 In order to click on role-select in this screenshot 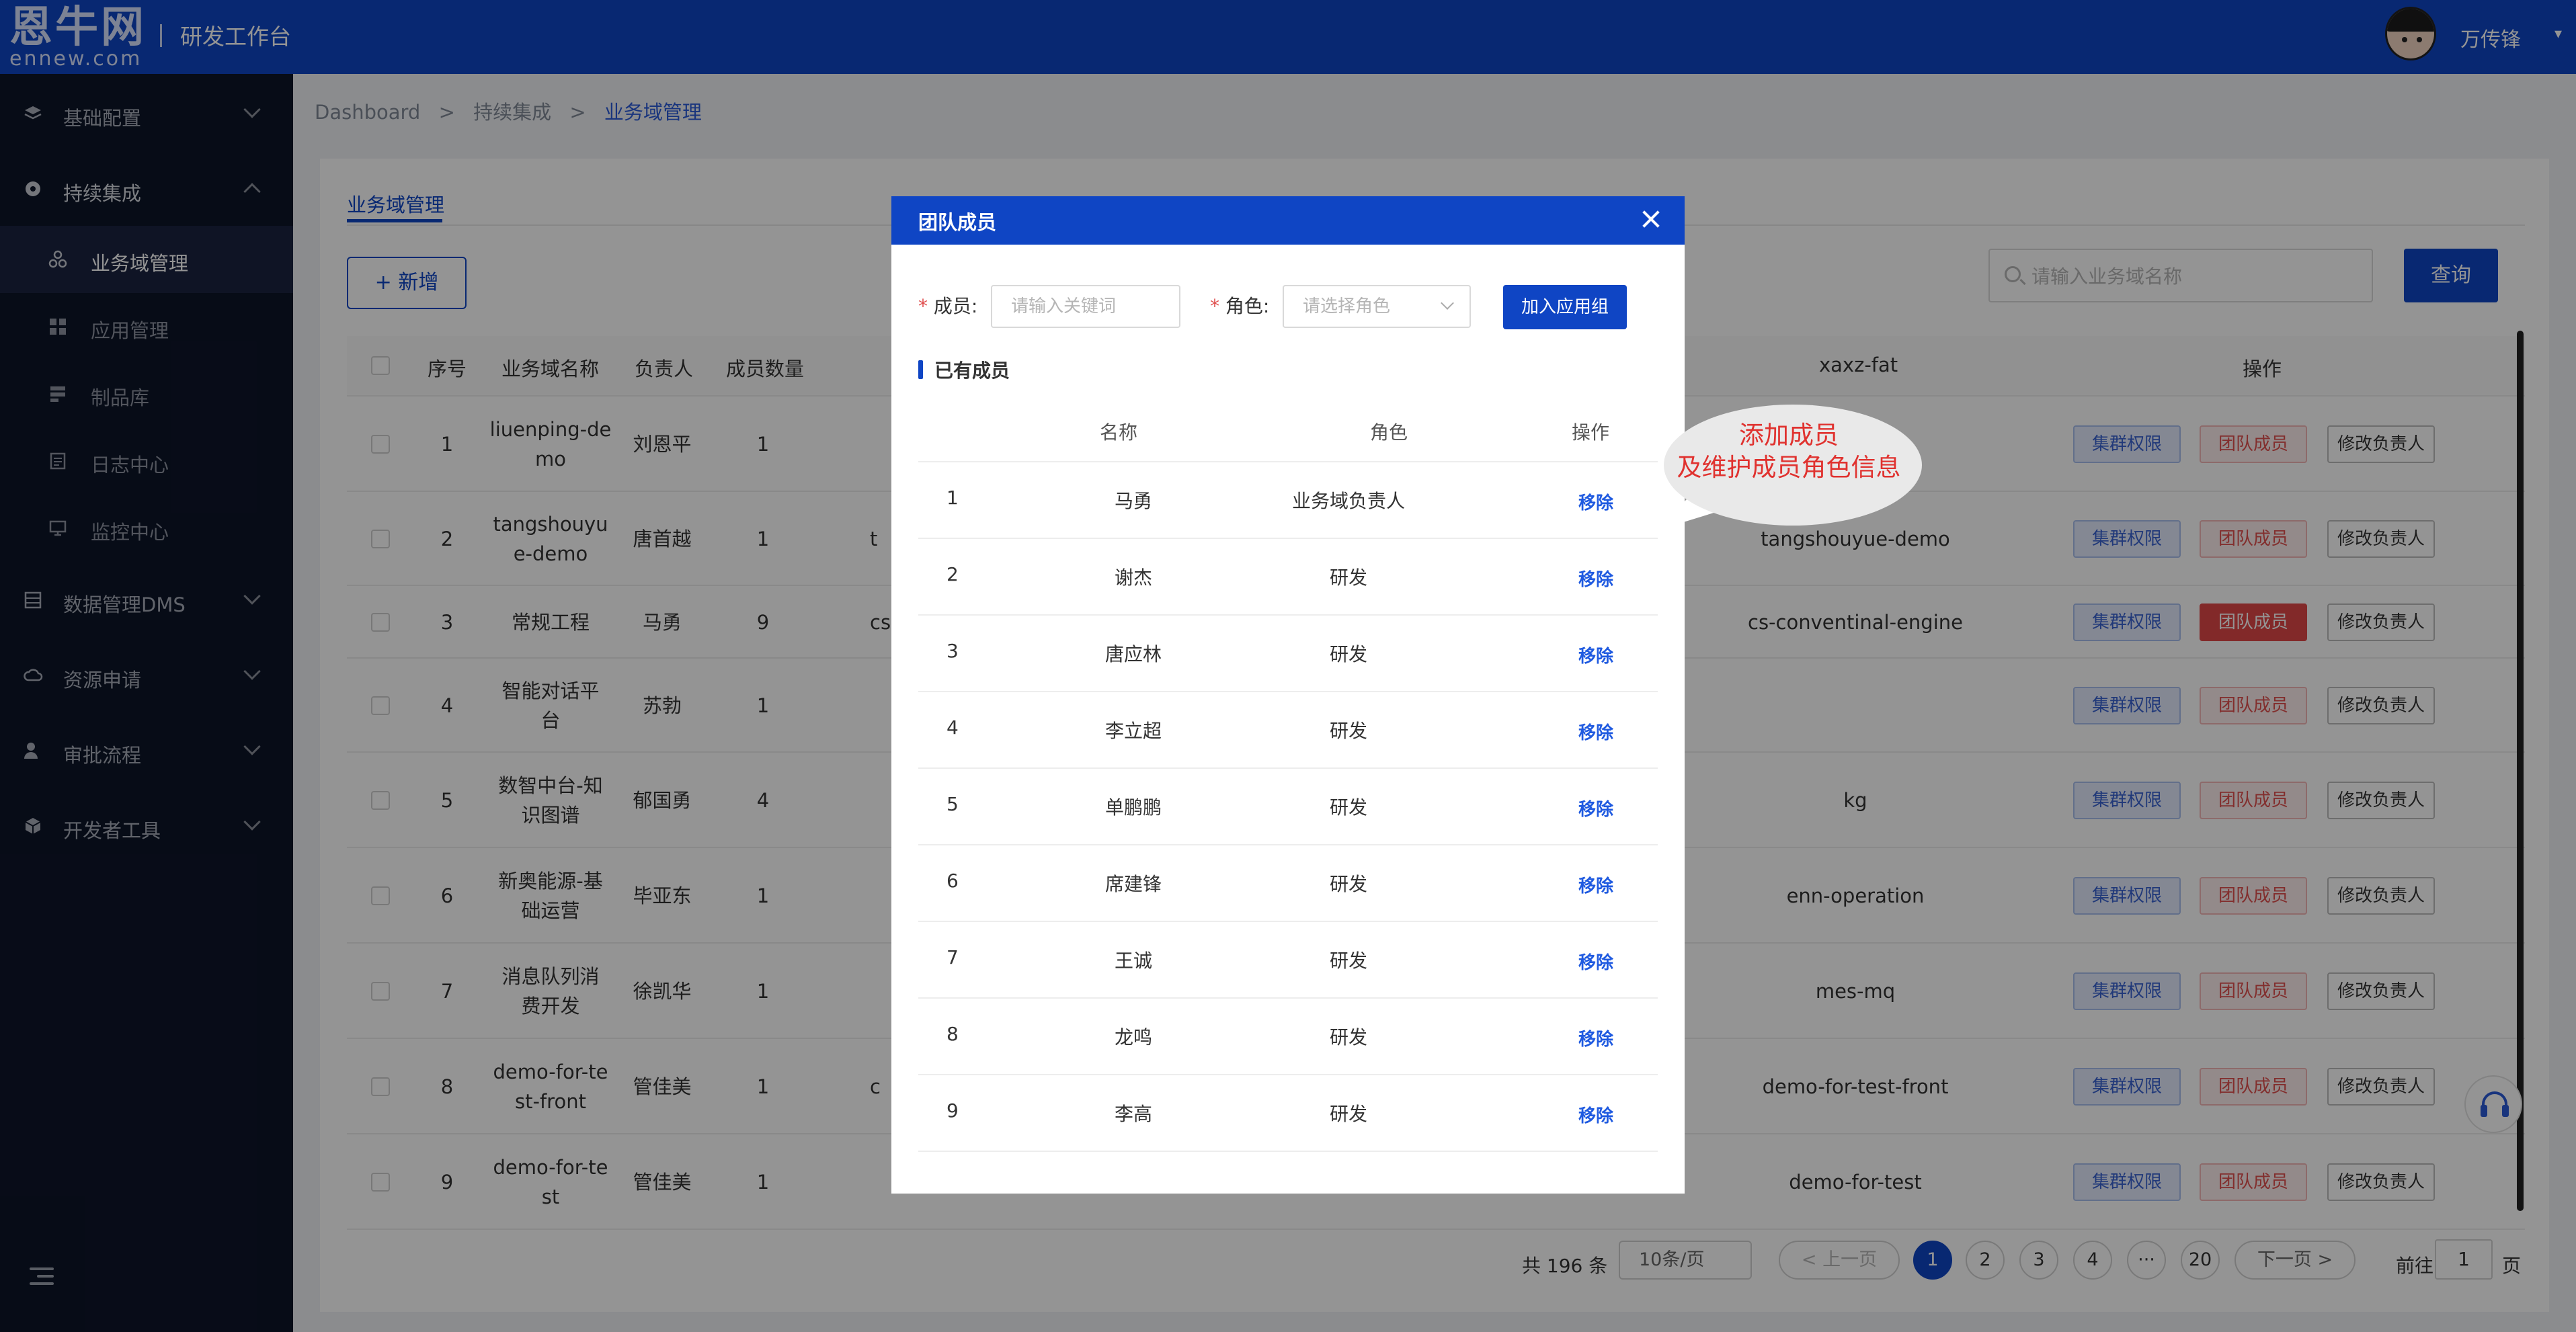, I will do `click(1377, 306)`.